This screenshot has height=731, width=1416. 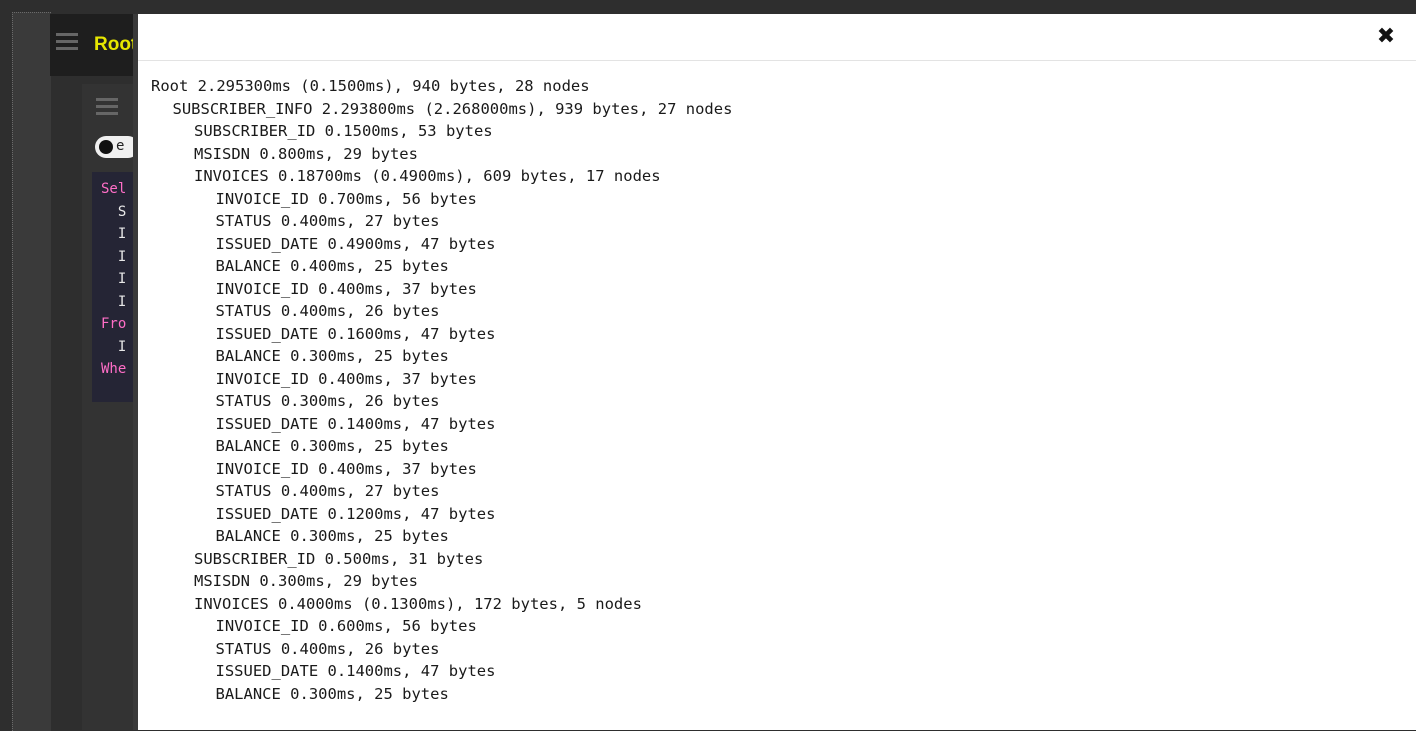 What do you see at coordinates (107, 107) in the screenshot?
I see `panel-menu-icon` at bounding box center [107, 107].